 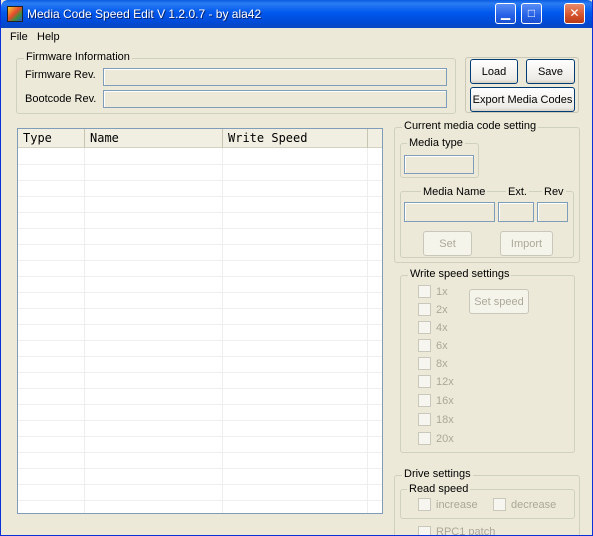 What do you see at coordinates (51, 138) in the screenshot?
I see `column-type: Type` at bounding box center [51, 138].